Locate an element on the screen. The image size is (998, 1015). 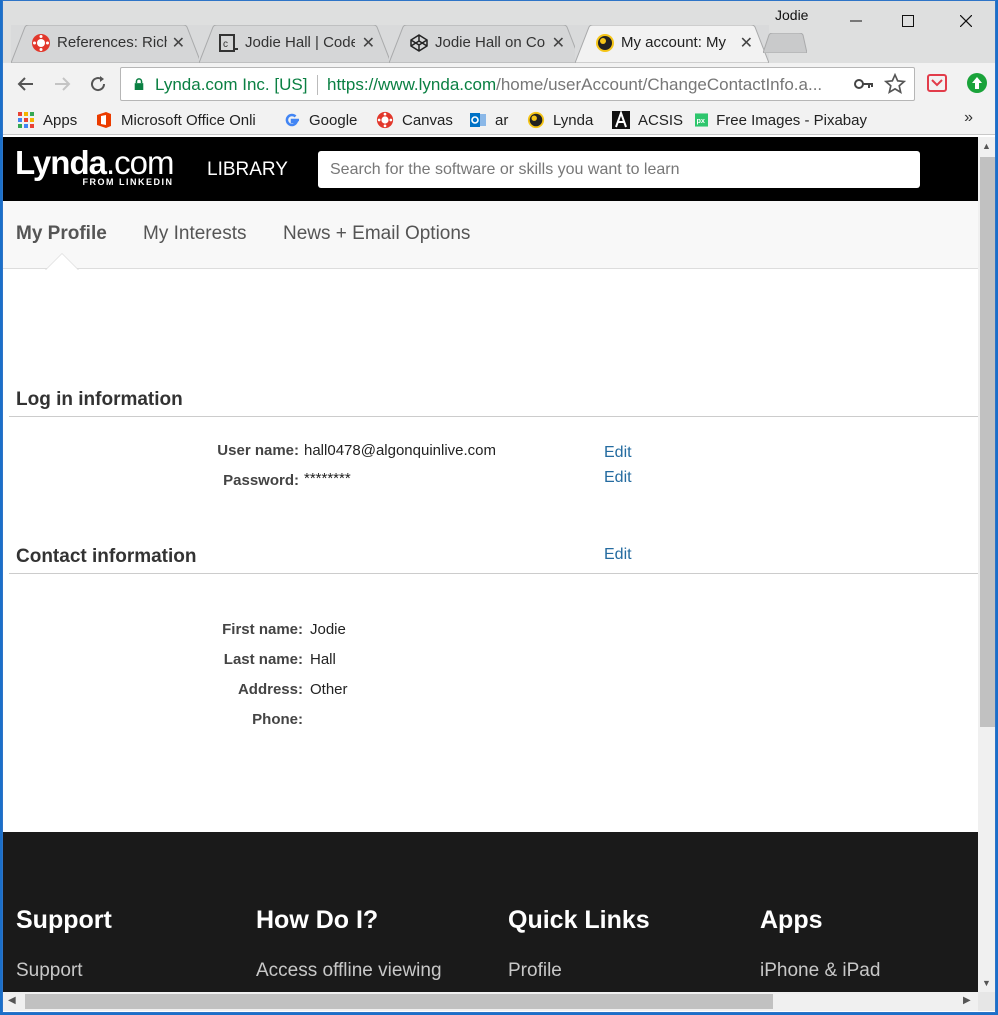
scroll-right-icon: ▶ is located at coordinates (967, 1000).